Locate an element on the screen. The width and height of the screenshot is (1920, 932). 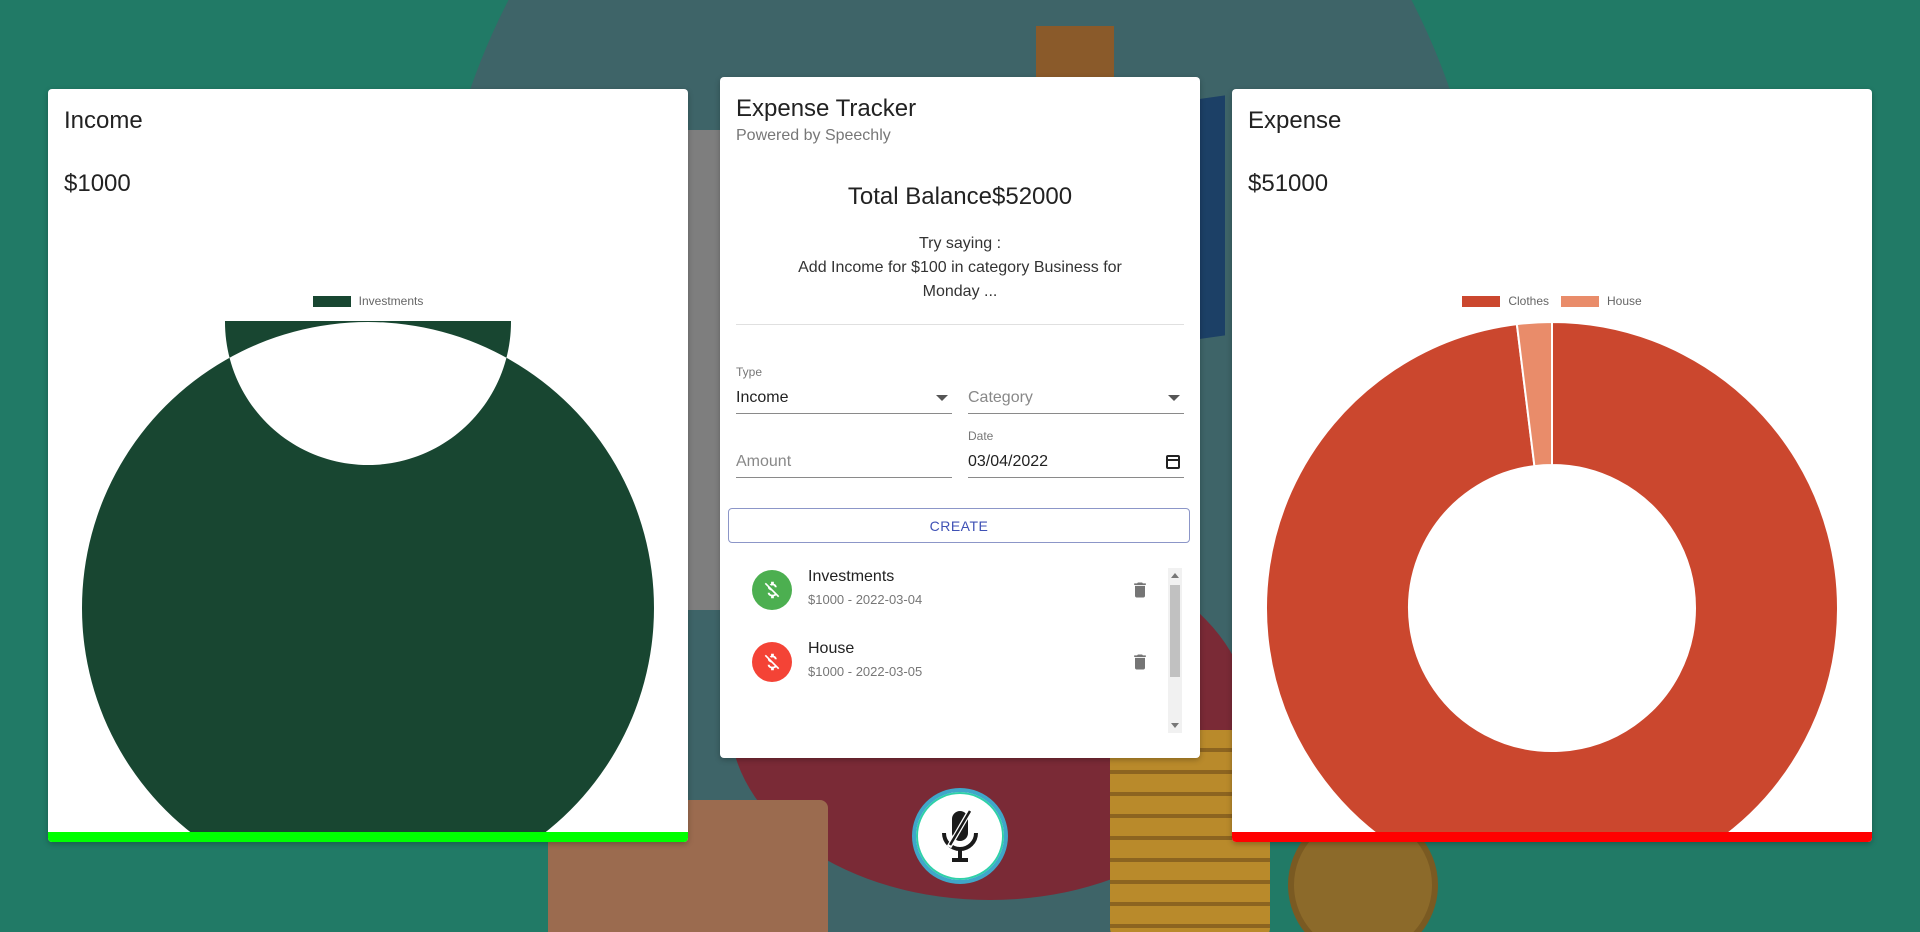
date-input: Date 03/04/2022 is located at coordinates (1076, 453).